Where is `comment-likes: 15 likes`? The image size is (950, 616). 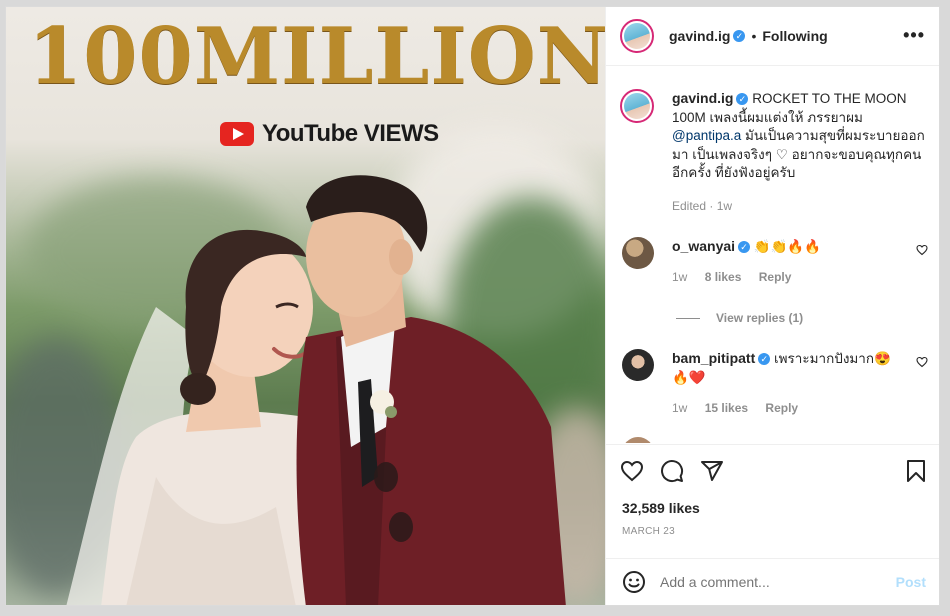 comment-likes: 15 likes is located at coordinates (726, 408).